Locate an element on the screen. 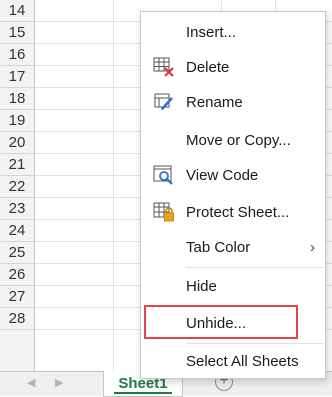 The height and width of the screenshot is (397, 332). row-number: 24 is located at coordinates (17, 231).